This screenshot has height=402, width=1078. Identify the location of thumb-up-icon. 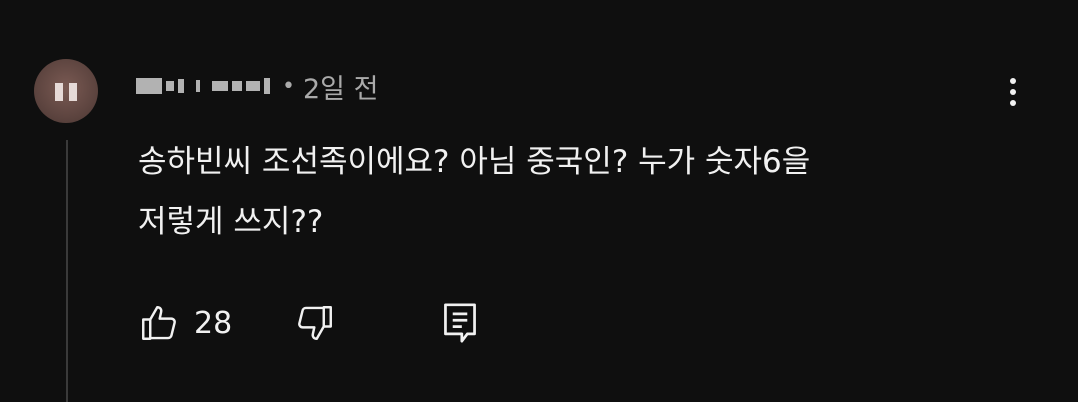
(159, 323).